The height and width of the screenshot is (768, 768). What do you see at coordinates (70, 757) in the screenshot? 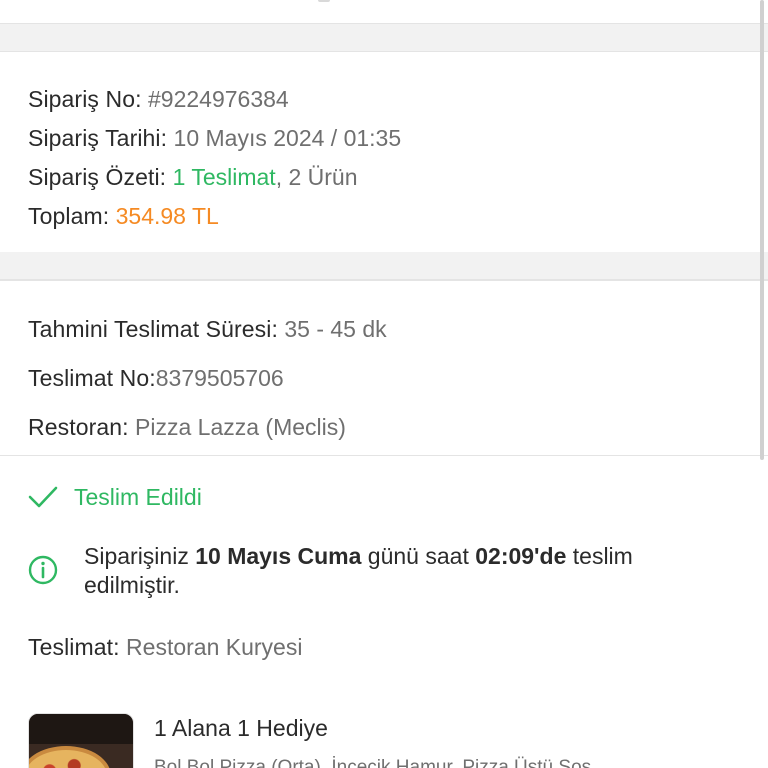
I see `pizza-image` at bounding box center [70, 757].